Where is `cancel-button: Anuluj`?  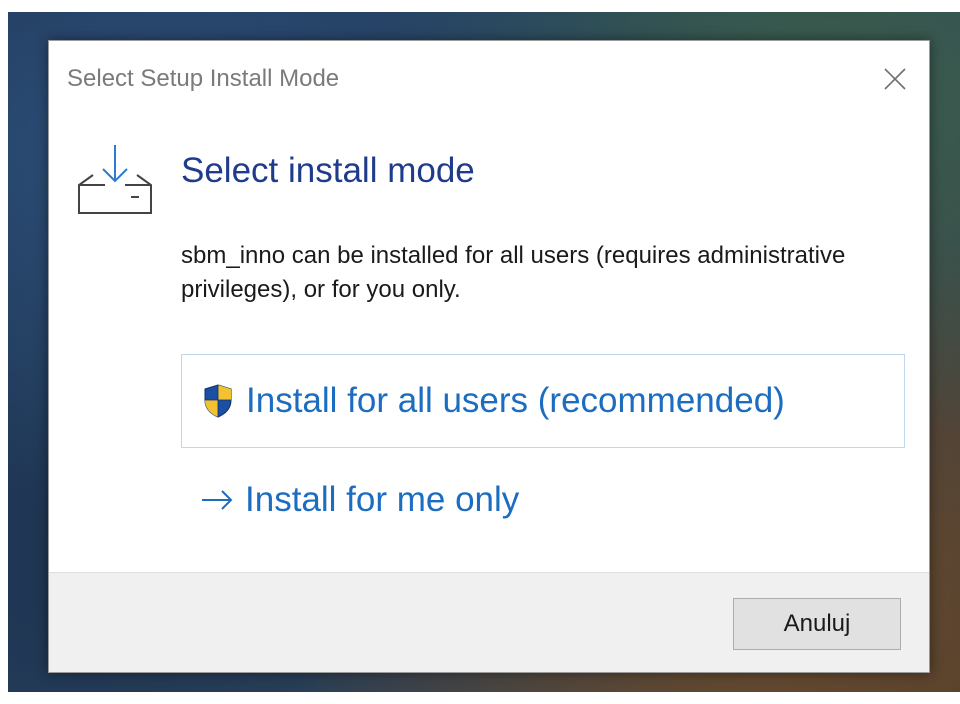
cancel-button: Anuluj is located at coordinates (817, 624).